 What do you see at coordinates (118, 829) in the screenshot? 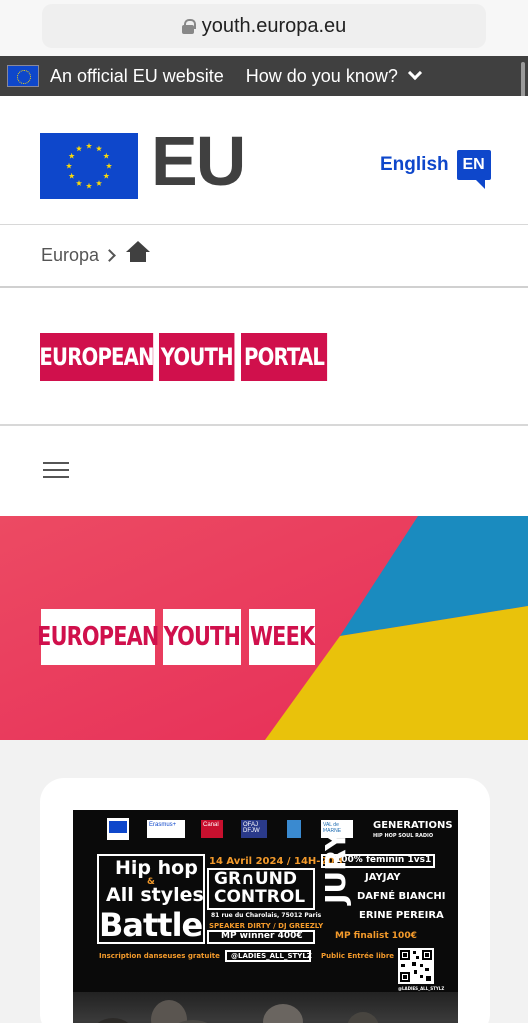
I see `eu-flag-small-icon` at bounding box center [118, 829].